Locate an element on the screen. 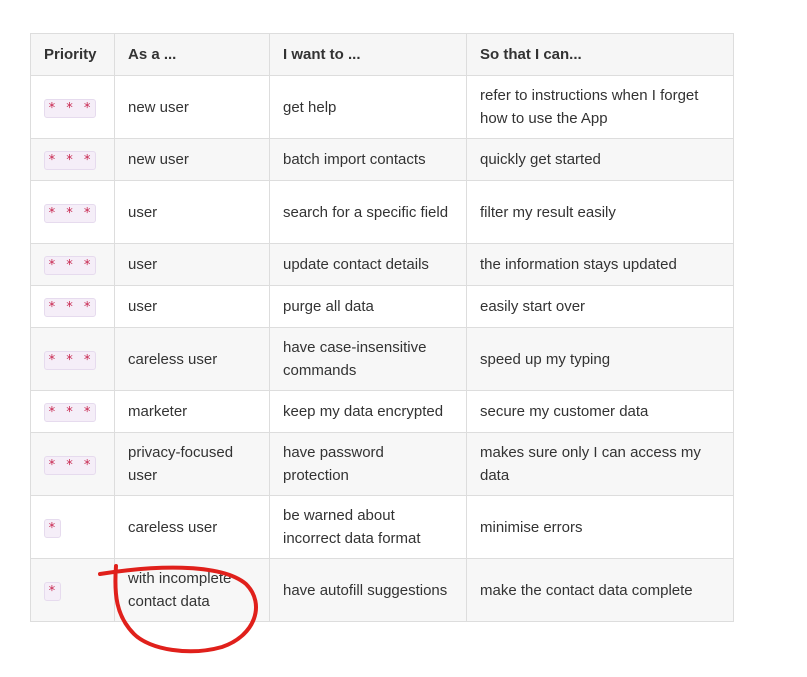 This screenshot has width=807, height=677. so-that-cell: quickly get started is located at coordinates (600, 159).